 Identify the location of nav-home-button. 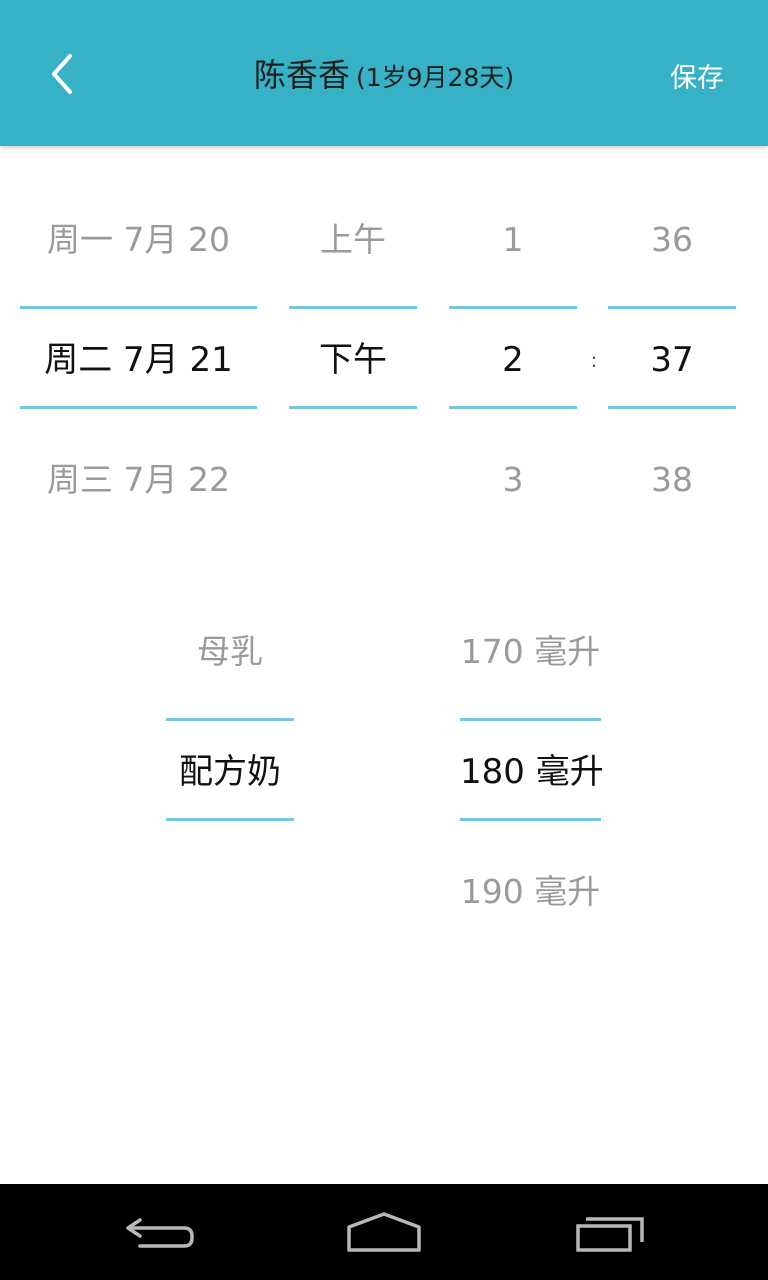
(384, 1232).